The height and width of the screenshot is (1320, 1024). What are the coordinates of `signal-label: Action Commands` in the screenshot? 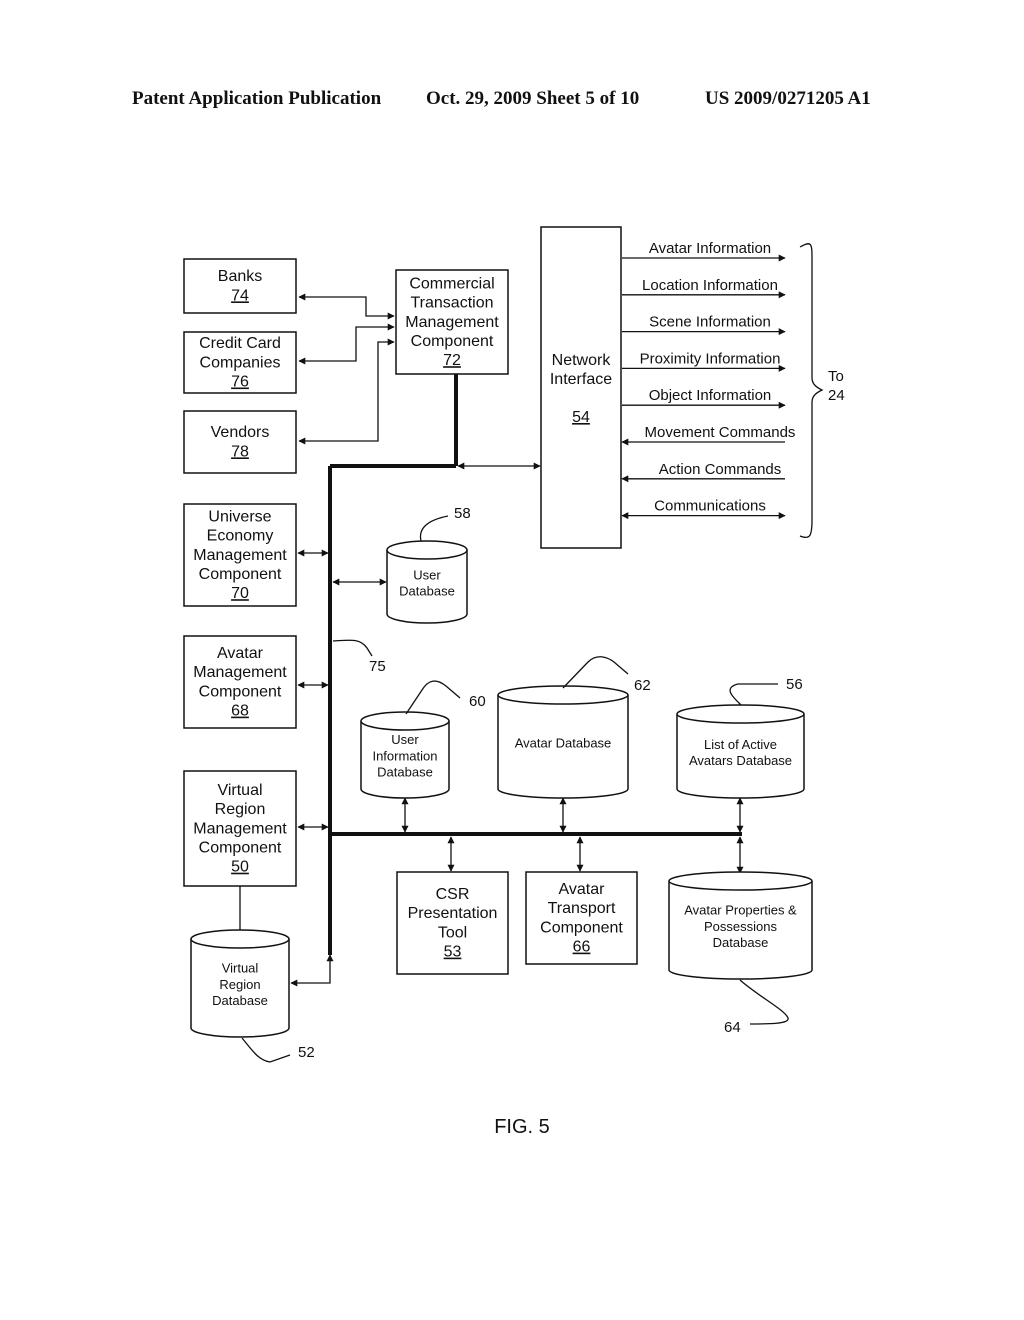 It's located at (720, 469).